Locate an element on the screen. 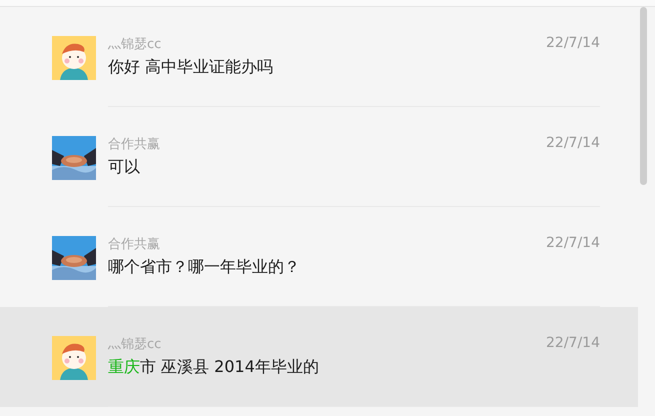 This screenshot has width=655, height=416. message-preview: 可以 is located at coordinates (124, 167).